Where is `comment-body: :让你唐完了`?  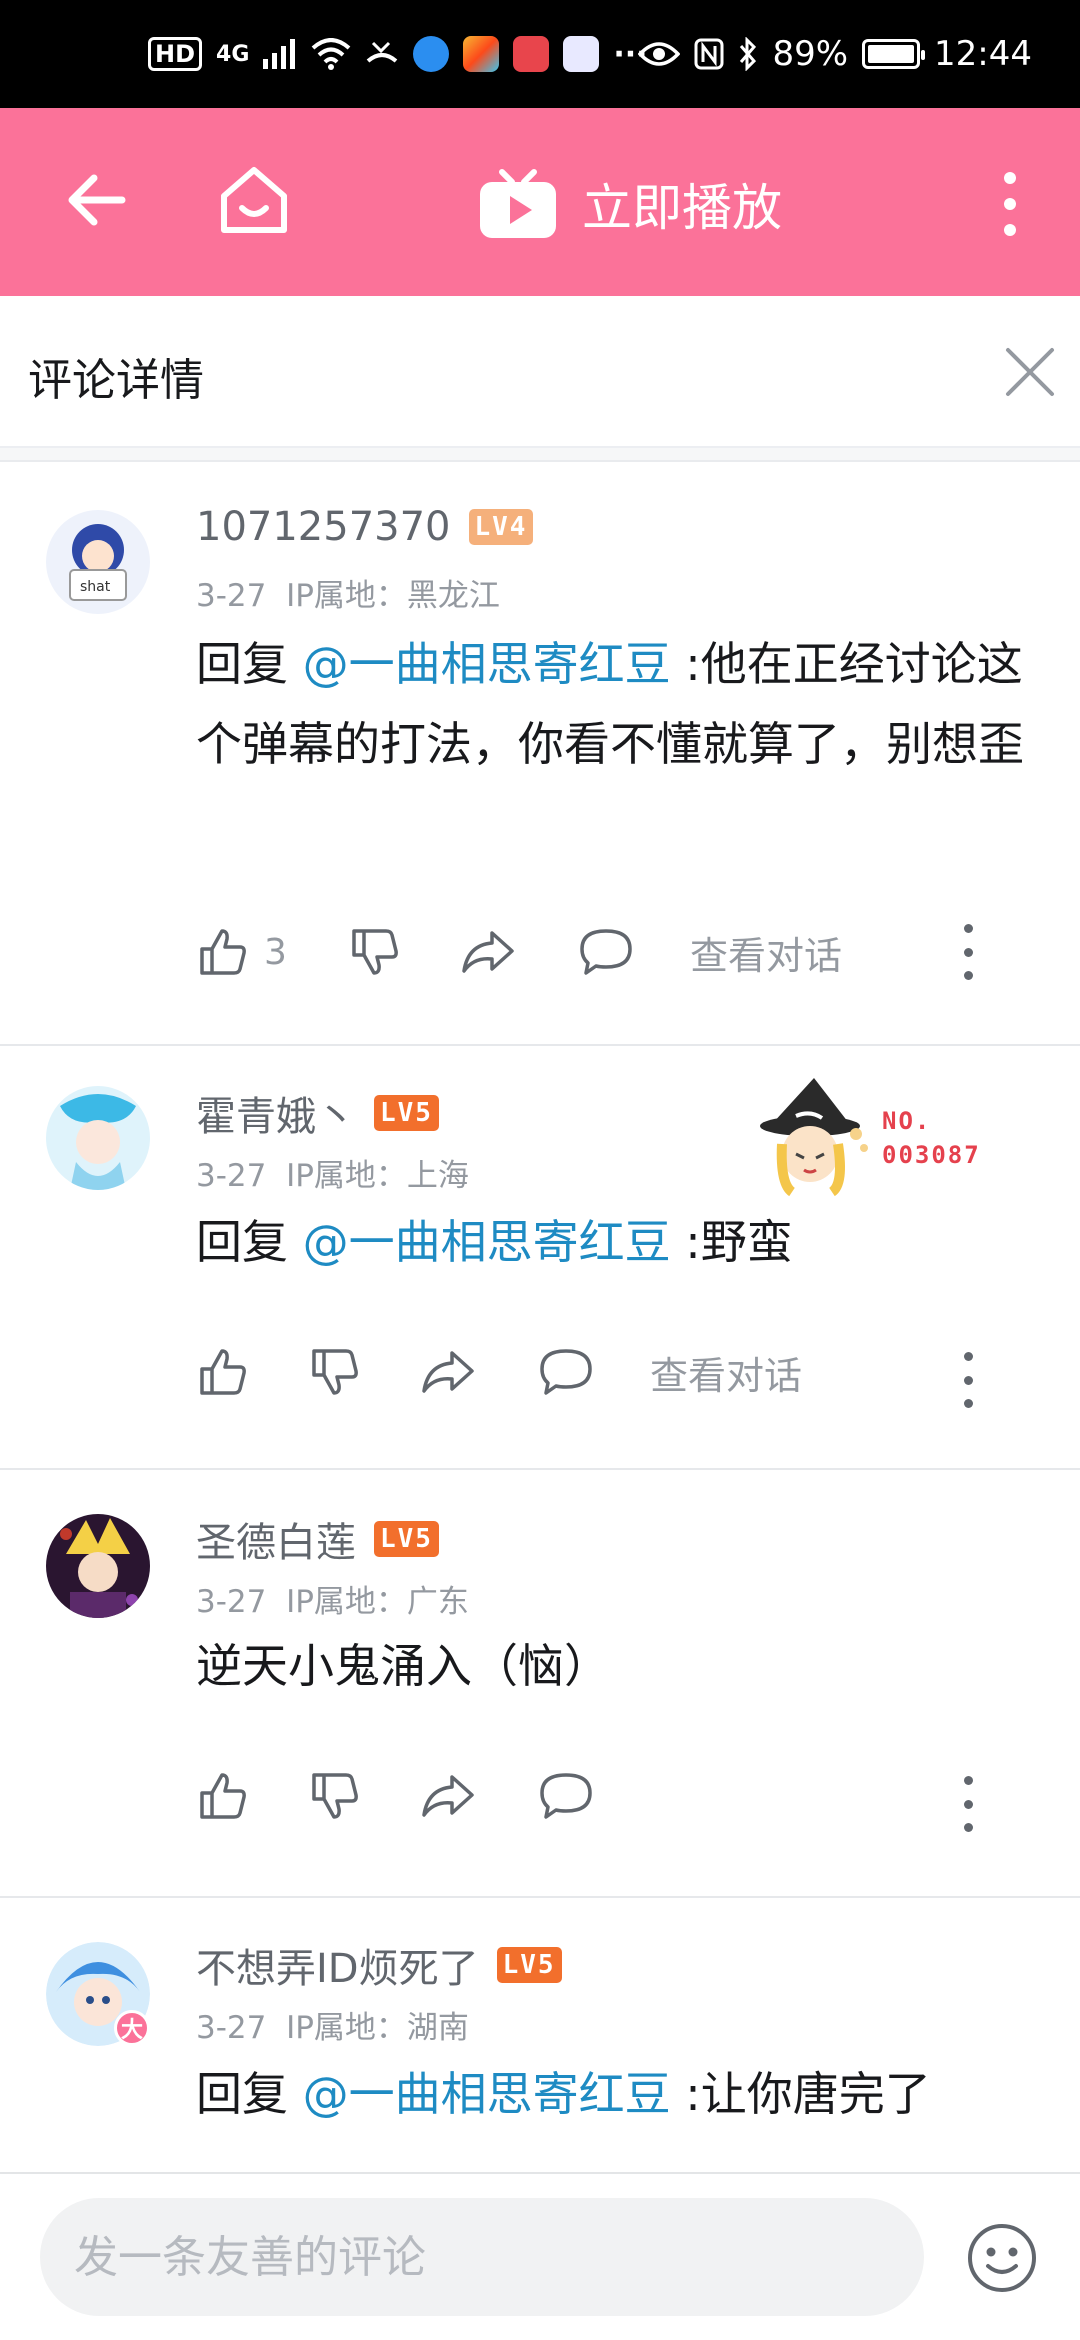
comment-body: :让你唐完了 is located at coordinates (800, 2094).